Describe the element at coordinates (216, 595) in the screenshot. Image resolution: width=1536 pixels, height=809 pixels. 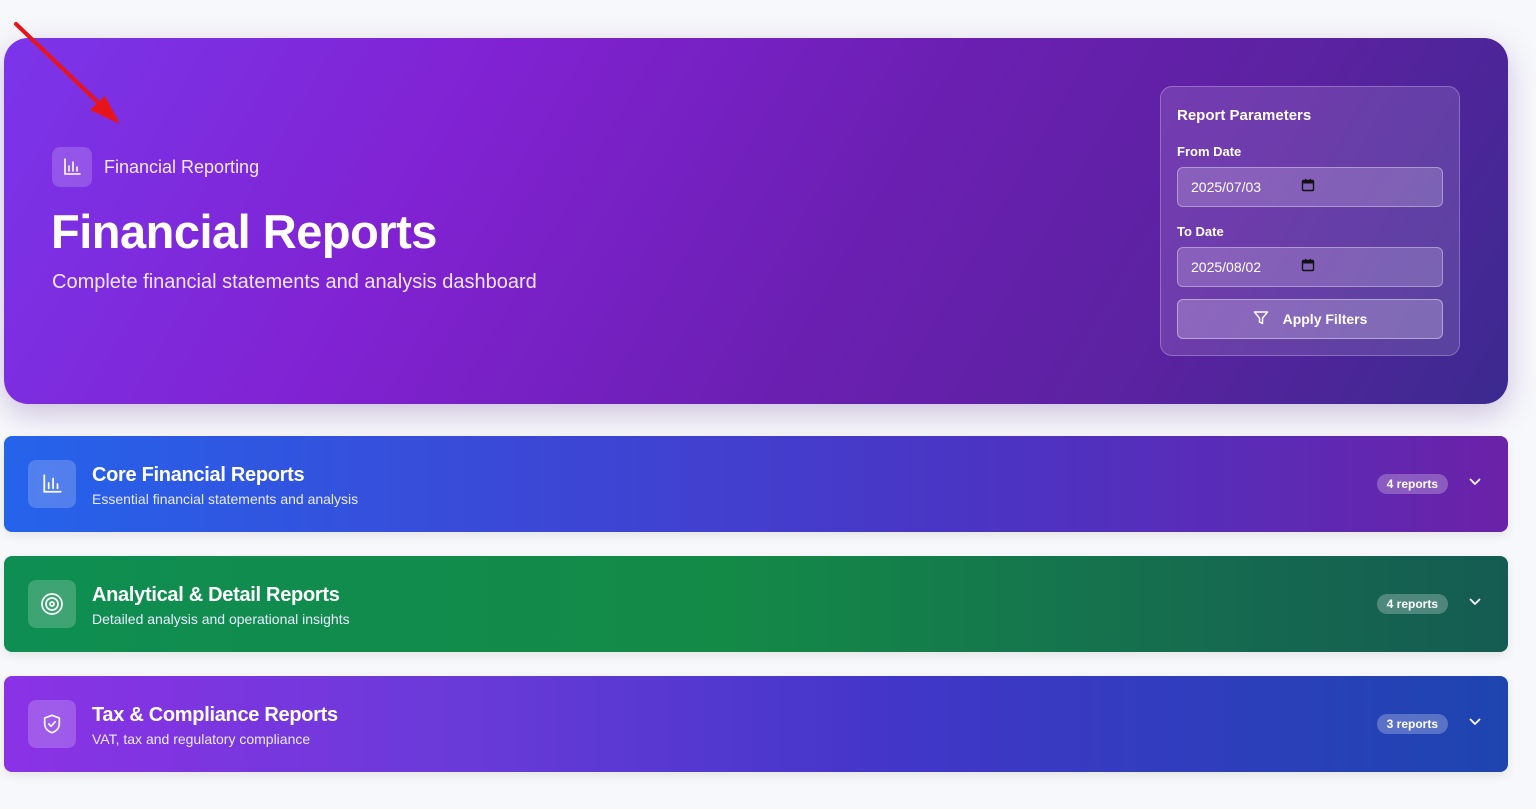
I see `category-title: Analytical & Detail Reports` at that location.